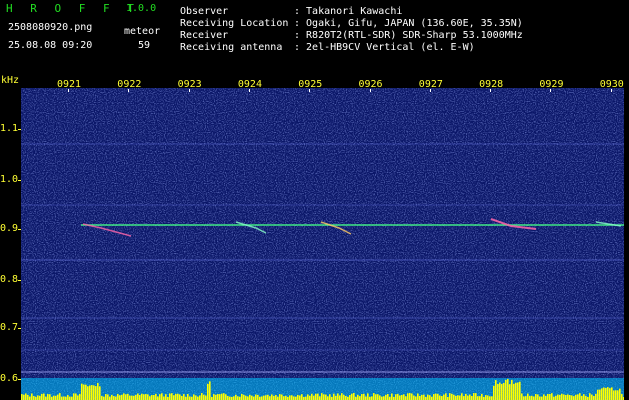 The image size is (629, 400). I want to click on meteor-label: meteor, so click(142, 31).